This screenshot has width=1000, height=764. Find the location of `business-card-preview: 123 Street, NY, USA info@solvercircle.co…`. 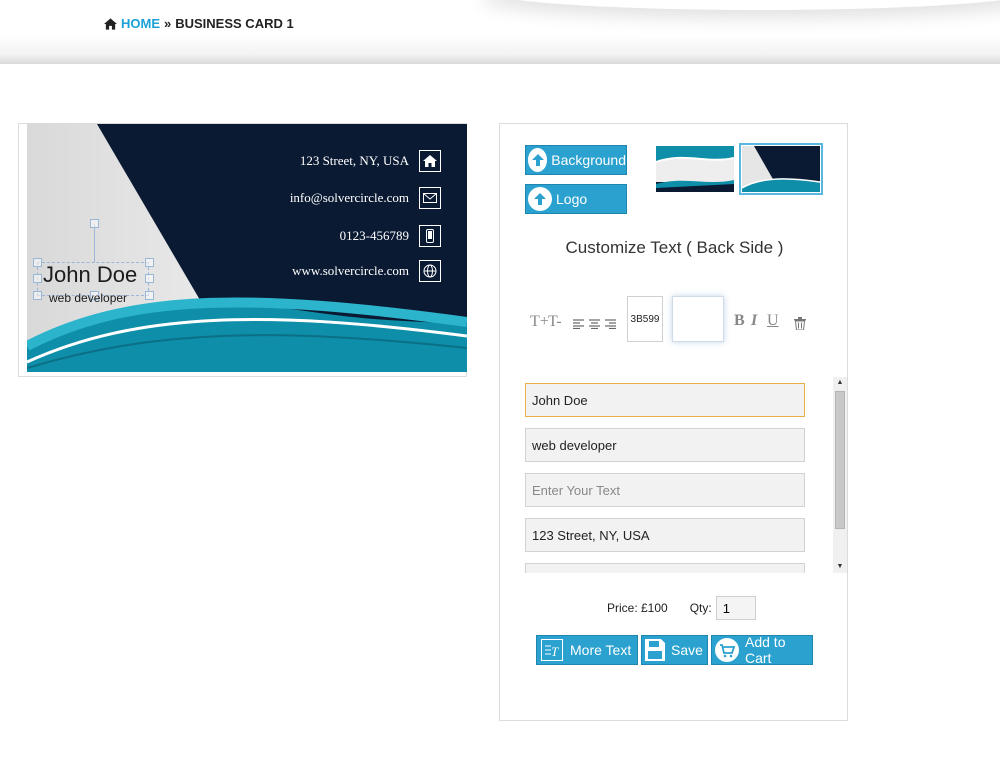

business-card-preview: 123 Street, NY, USA info@solvercircle.co… is located at coordinates (247, 248).